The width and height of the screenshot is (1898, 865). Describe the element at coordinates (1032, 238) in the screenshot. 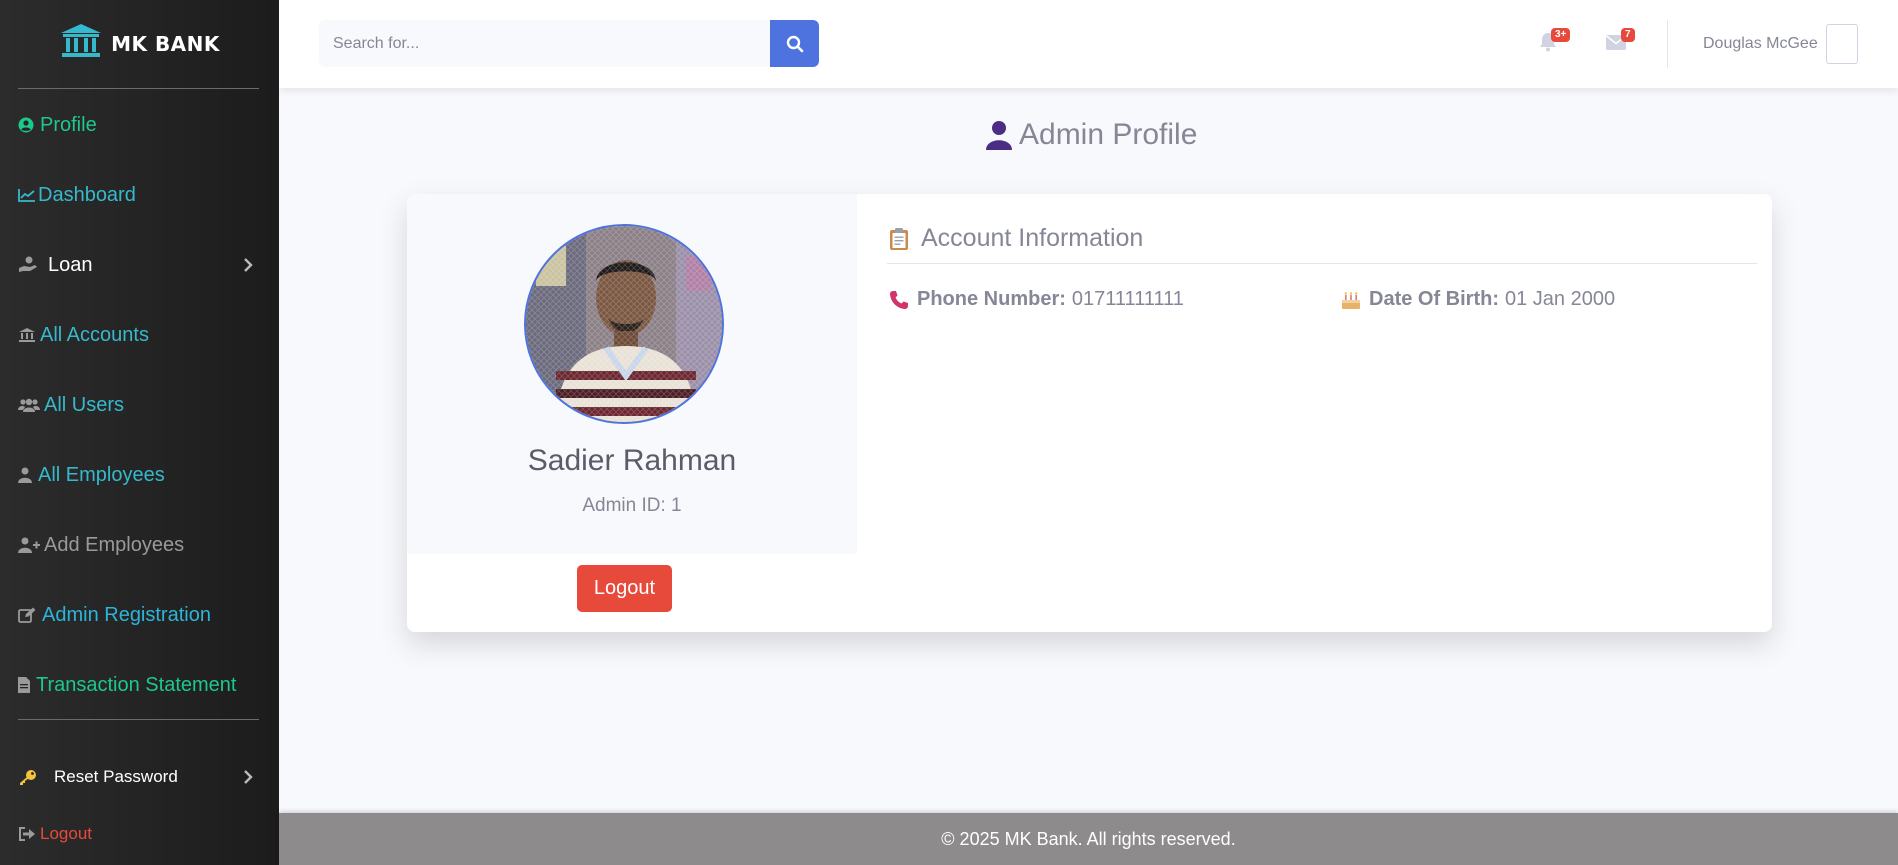

I see `account-info-title: Account Information` at that location.